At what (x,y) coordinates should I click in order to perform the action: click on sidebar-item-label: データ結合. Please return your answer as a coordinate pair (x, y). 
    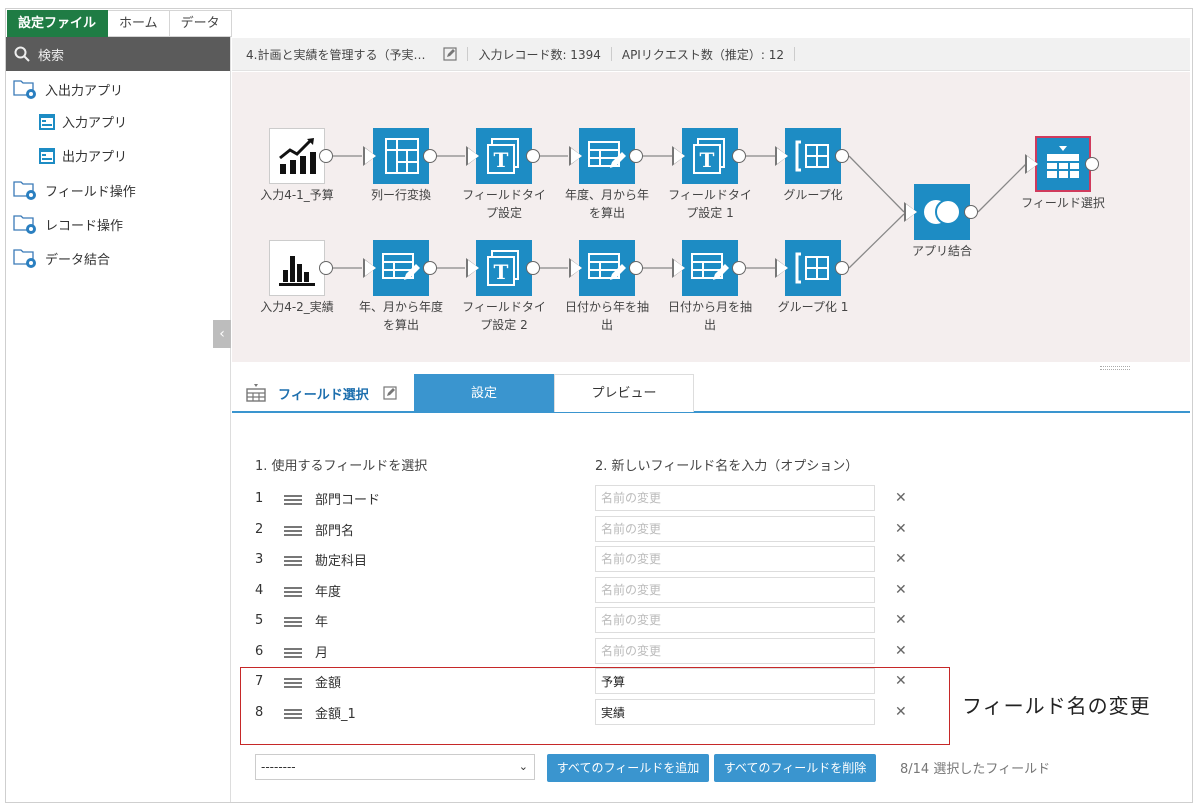
    Looking at the image, I should click on (78, 260).